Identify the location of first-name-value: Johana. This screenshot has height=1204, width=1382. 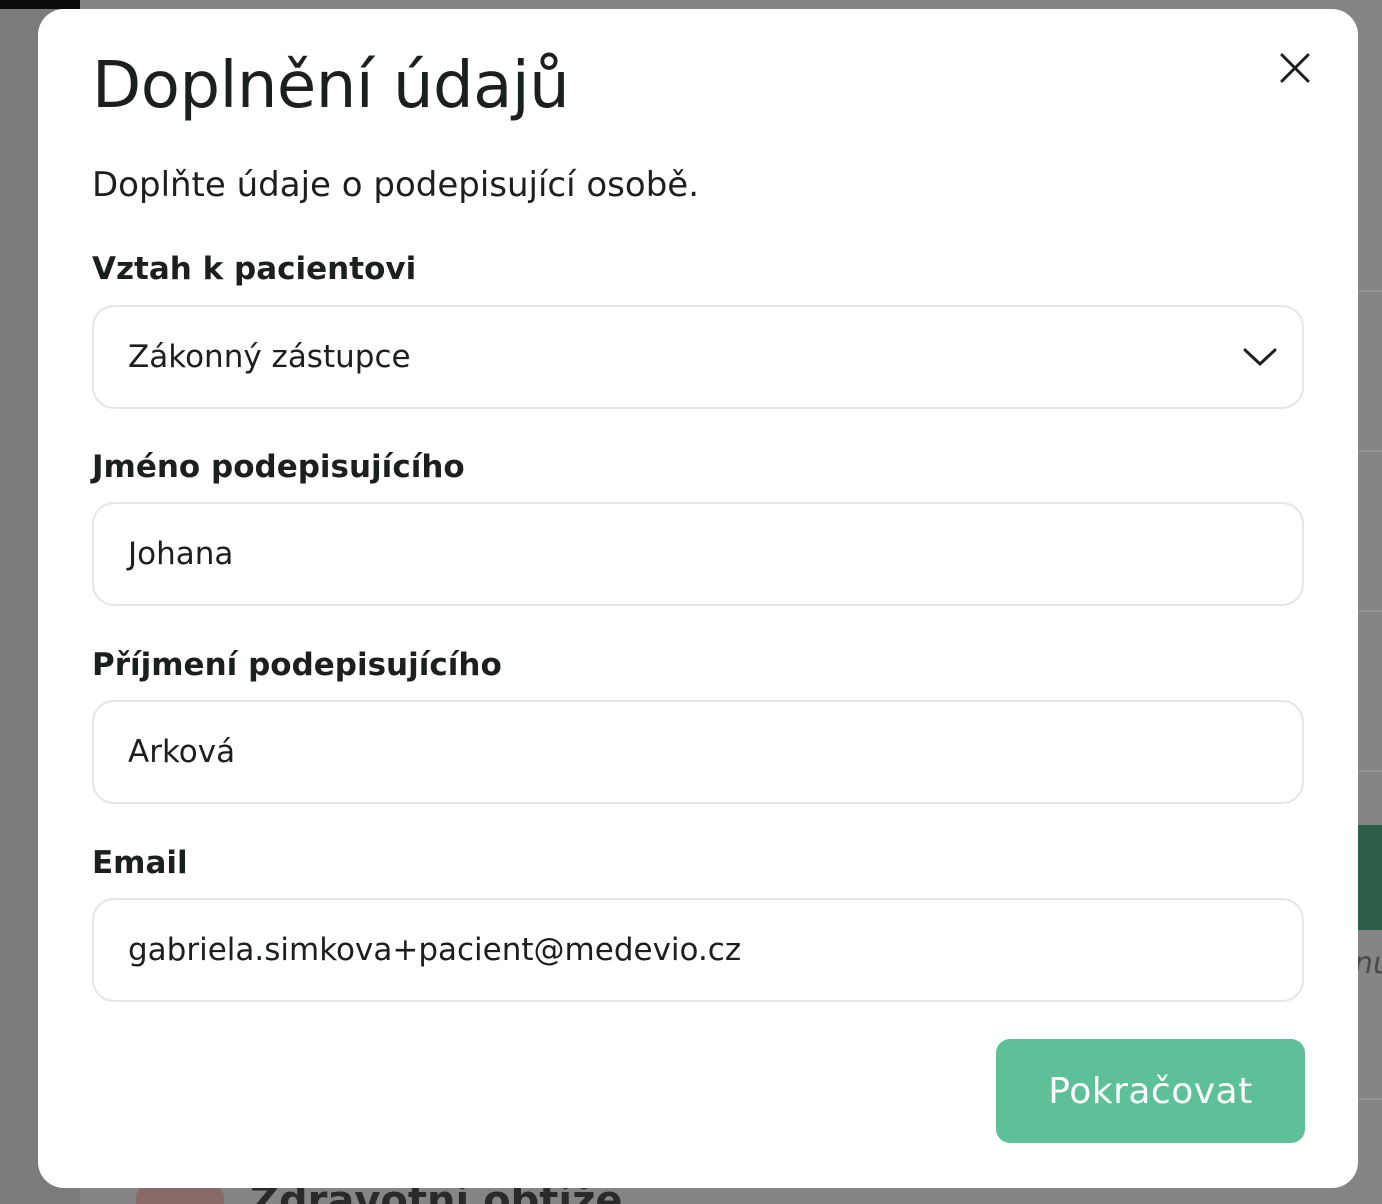
(181, 554).